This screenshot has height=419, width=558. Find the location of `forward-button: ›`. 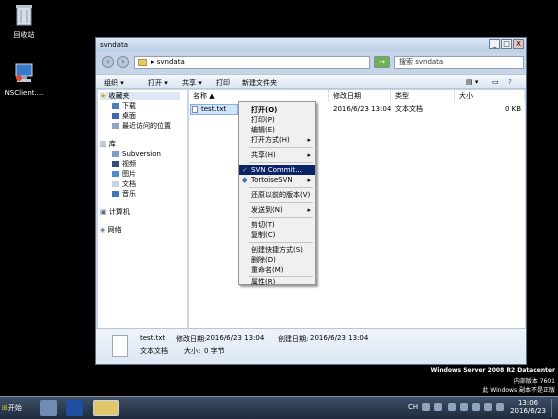

forward-button: › is located at coordinates (123, 62).